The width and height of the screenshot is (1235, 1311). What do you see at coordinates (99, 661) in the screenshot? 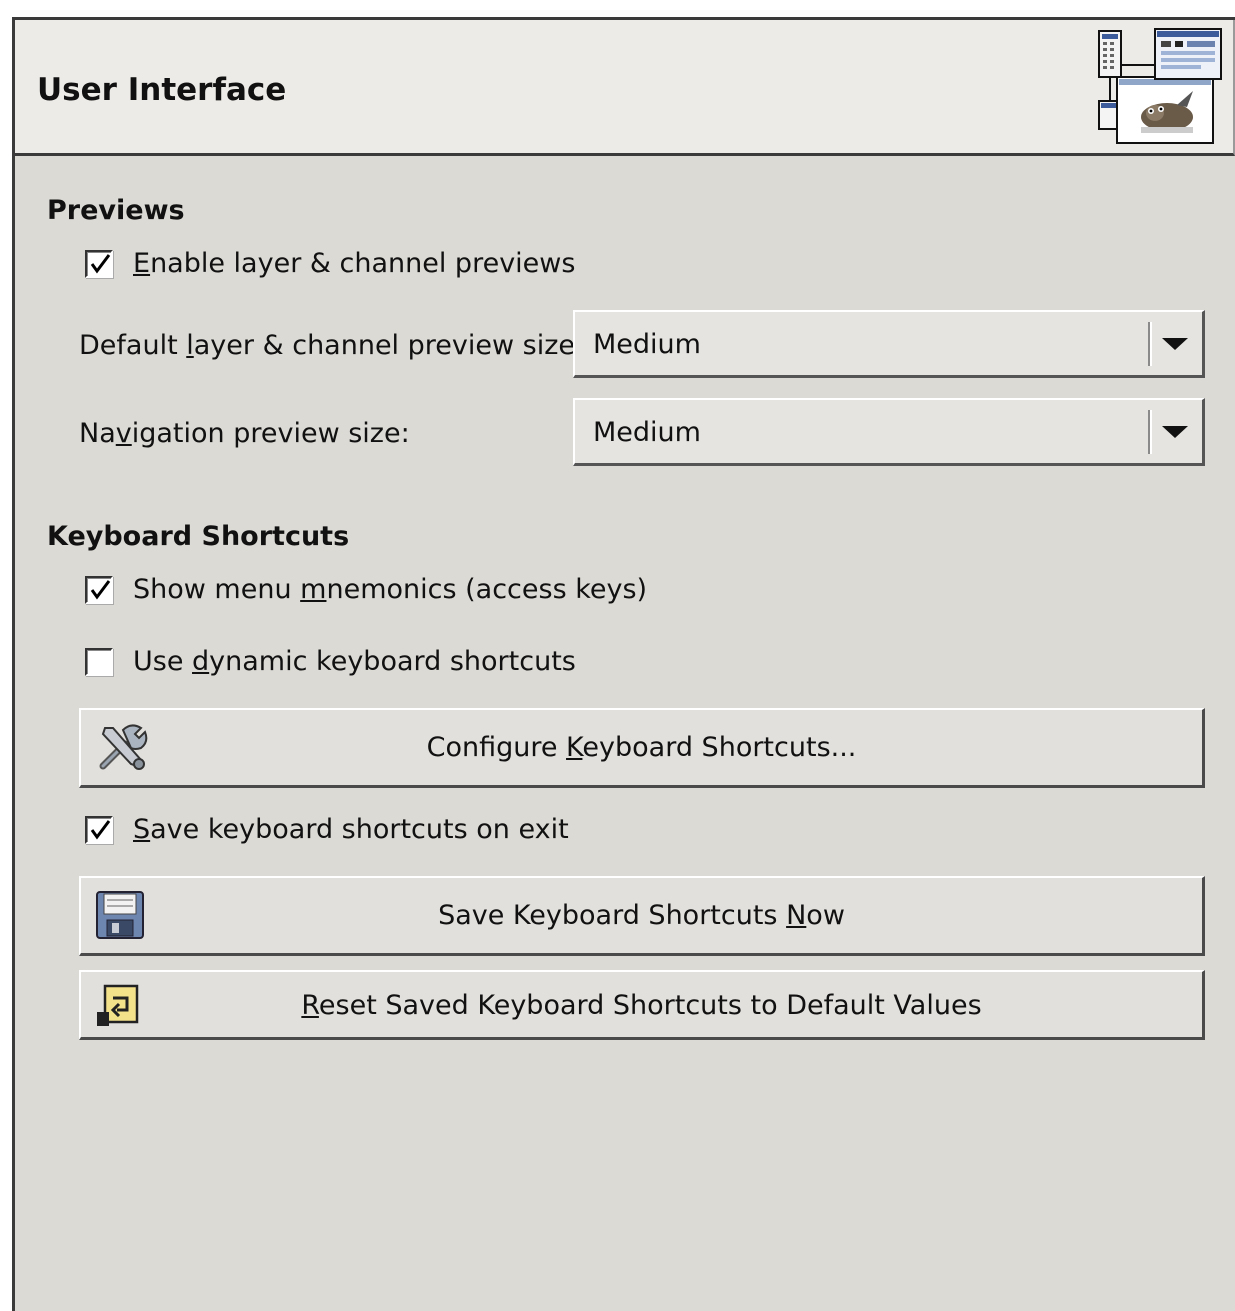
I see `dynamic-shortcuts-checkbox` at bounding box center [99, 661].